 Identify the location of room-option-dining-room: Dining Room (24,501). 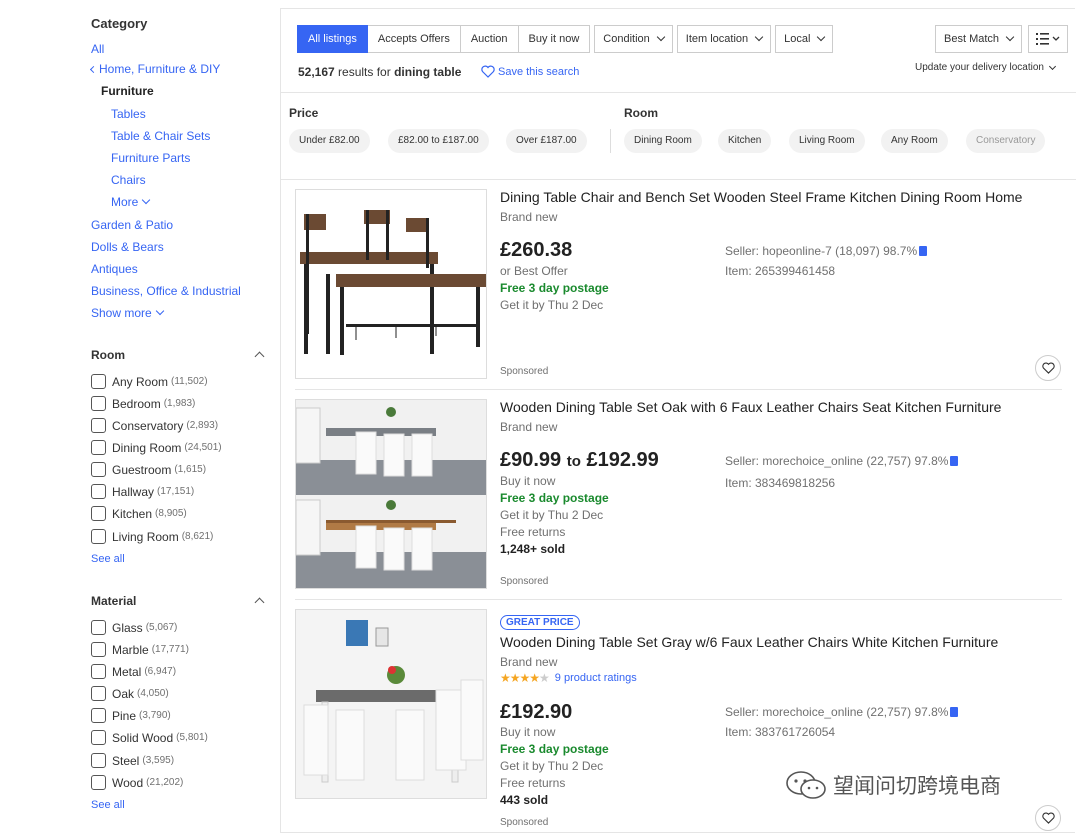
(156, 447).